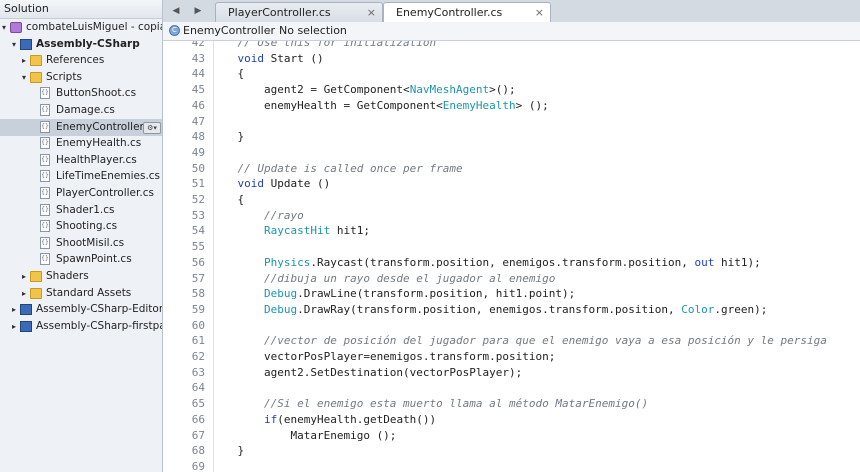  I want to click on code-line: RaycastHit hit1;, so click(290, 231).